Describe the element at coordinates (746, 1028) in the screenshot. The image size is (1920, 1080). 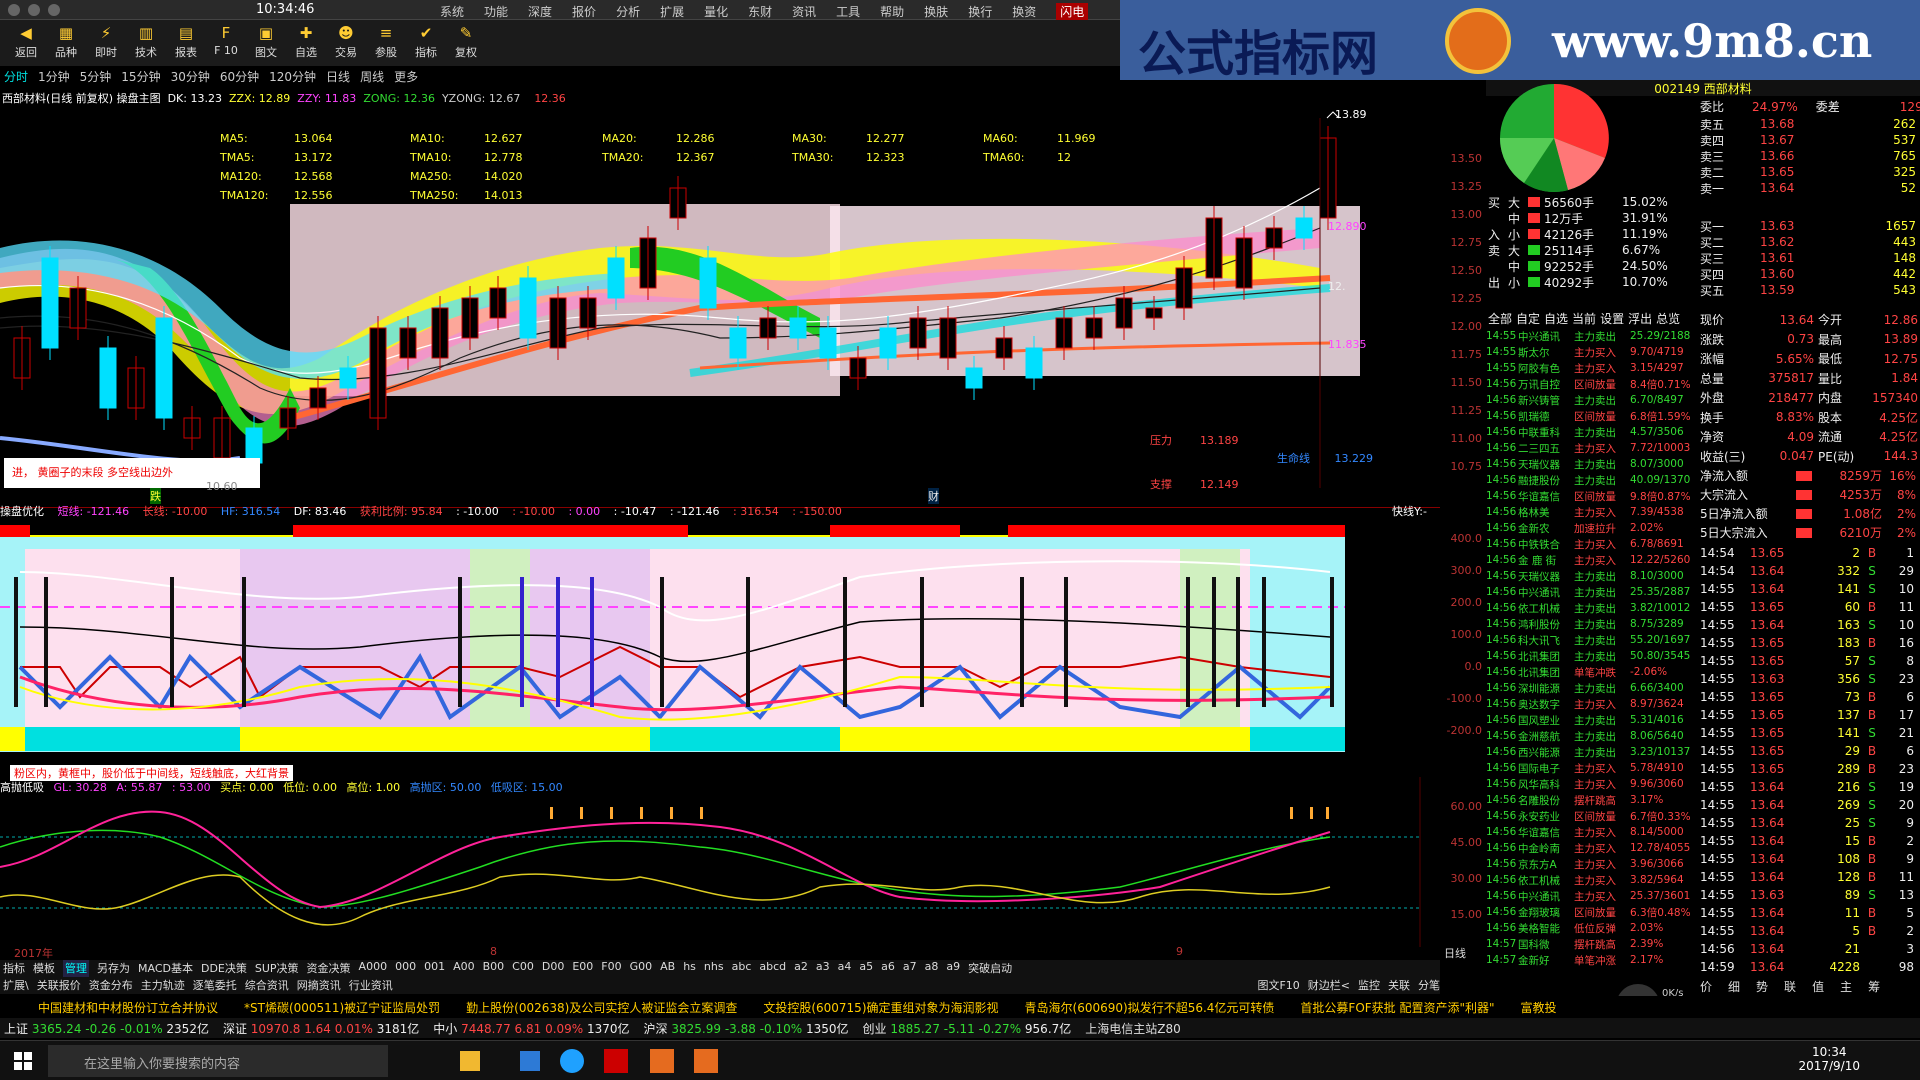
I see `index-item: 沪深 3825.99 -3.88 -0.10% 1350亿` at that location.